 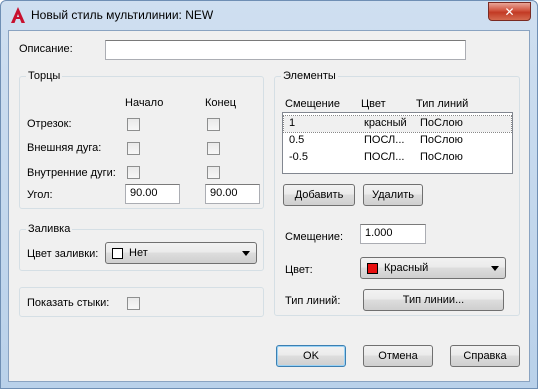 What do you see at coordinates (152, 194) in the screenshot?
I see `caps-angle-start-input: 90.00` at bounding box center [152, 194].